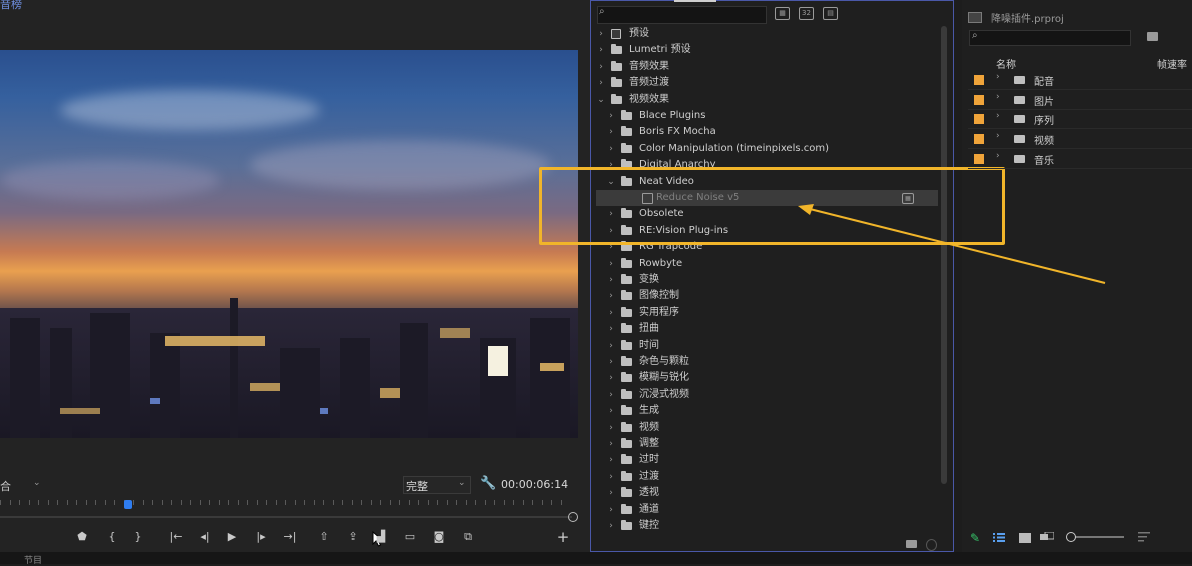  Describe the element at coordinates (1006, 63) in the screenshot. I see `column-header-name: 名称` at that location.